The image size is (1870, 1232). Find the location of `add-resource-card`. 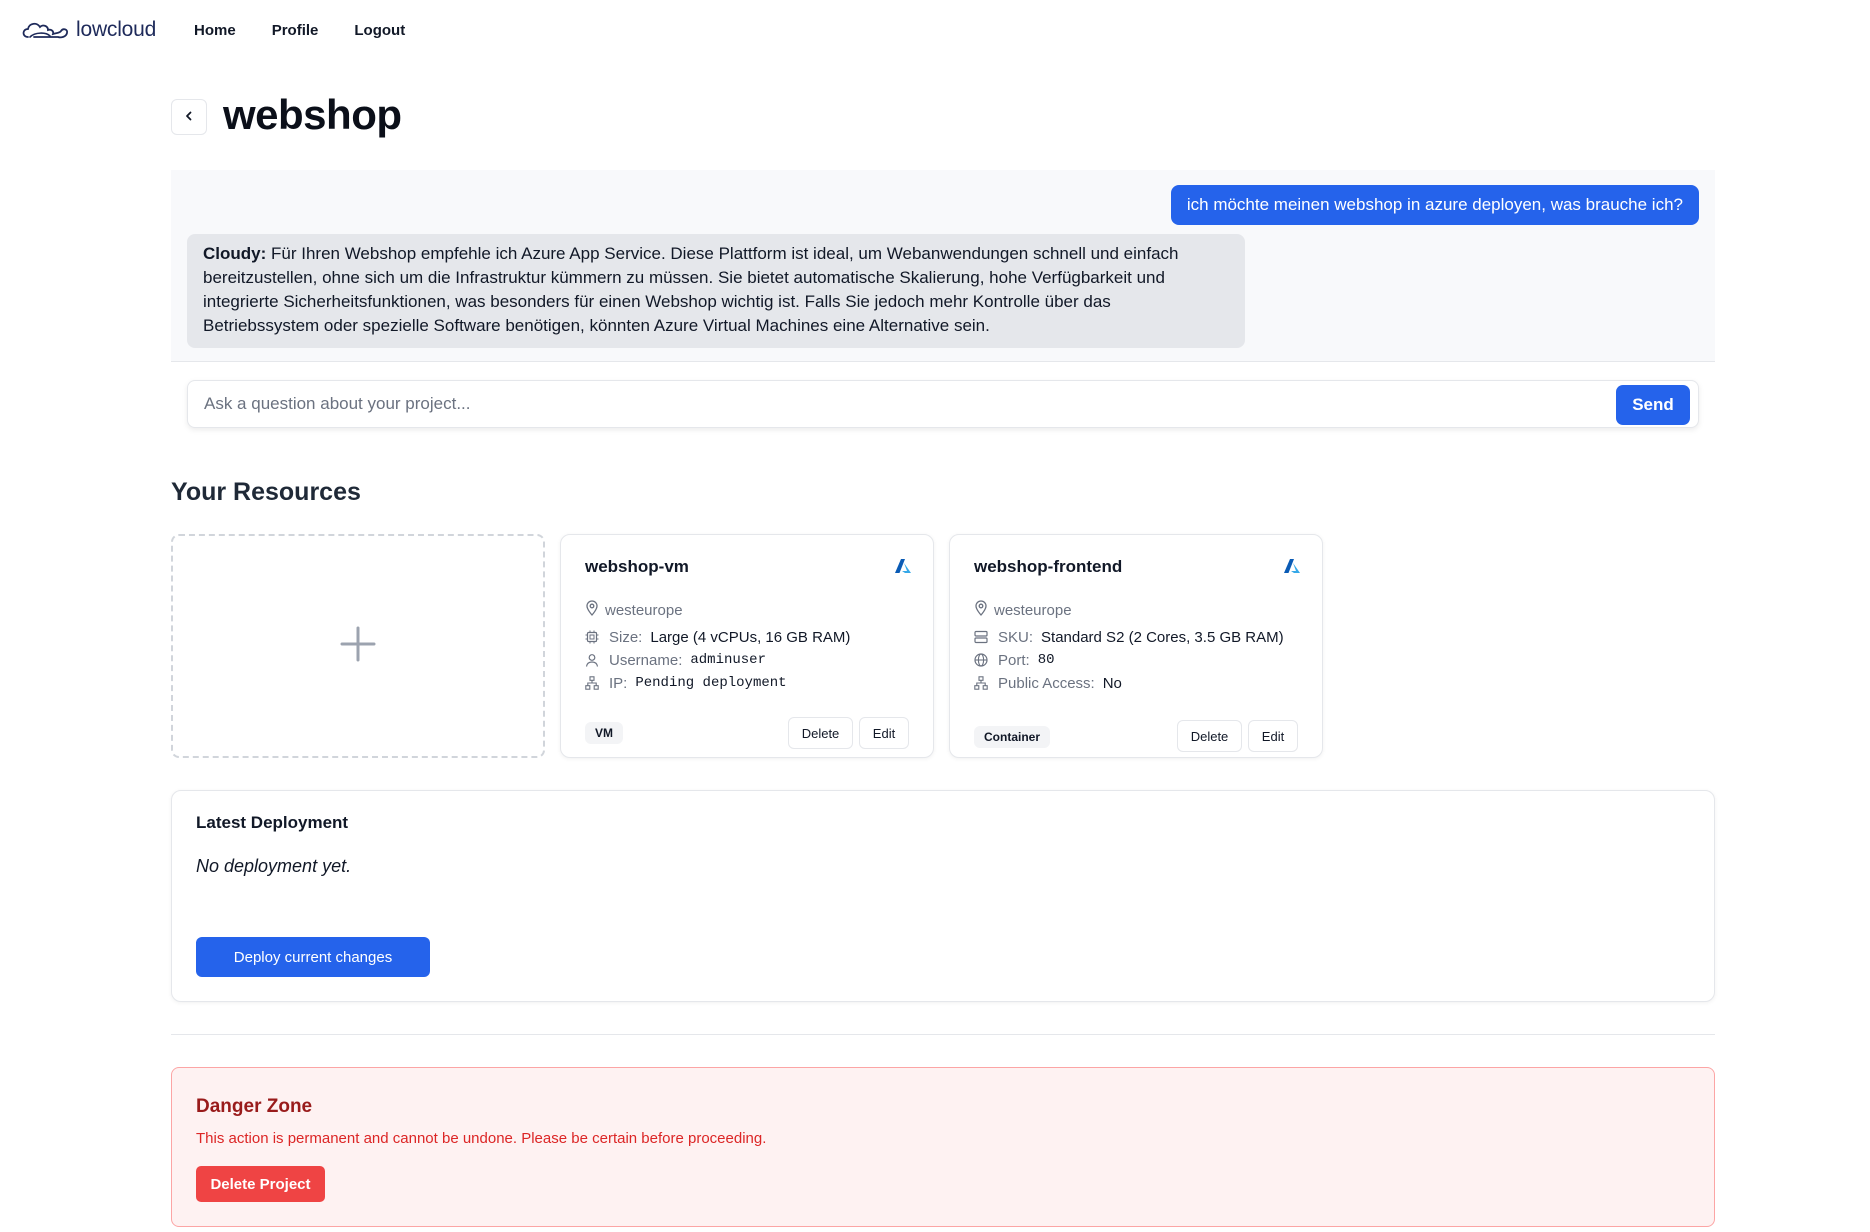

add-resource-card is located at coordinates (358, 646).